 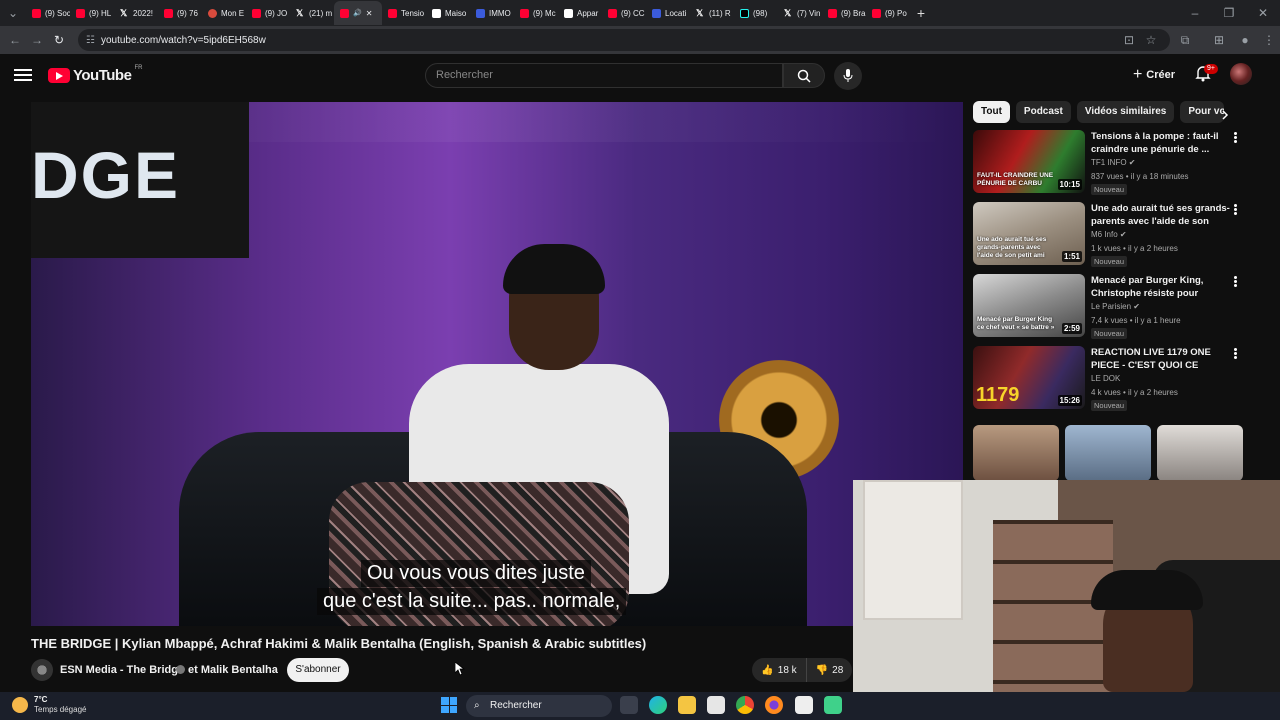 I want to click on maximize-button: ❐, so click(x=1229, y=13).